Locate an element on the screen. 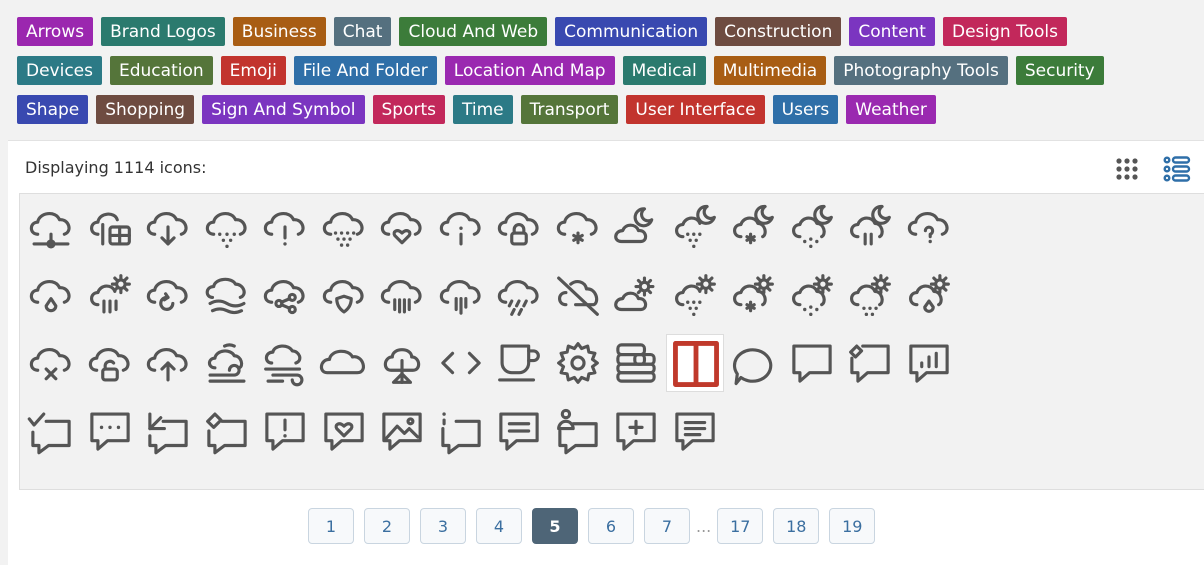 This screenshot has width=1204, height=566. chat-chart-icon is located at coordinates (929, 363).